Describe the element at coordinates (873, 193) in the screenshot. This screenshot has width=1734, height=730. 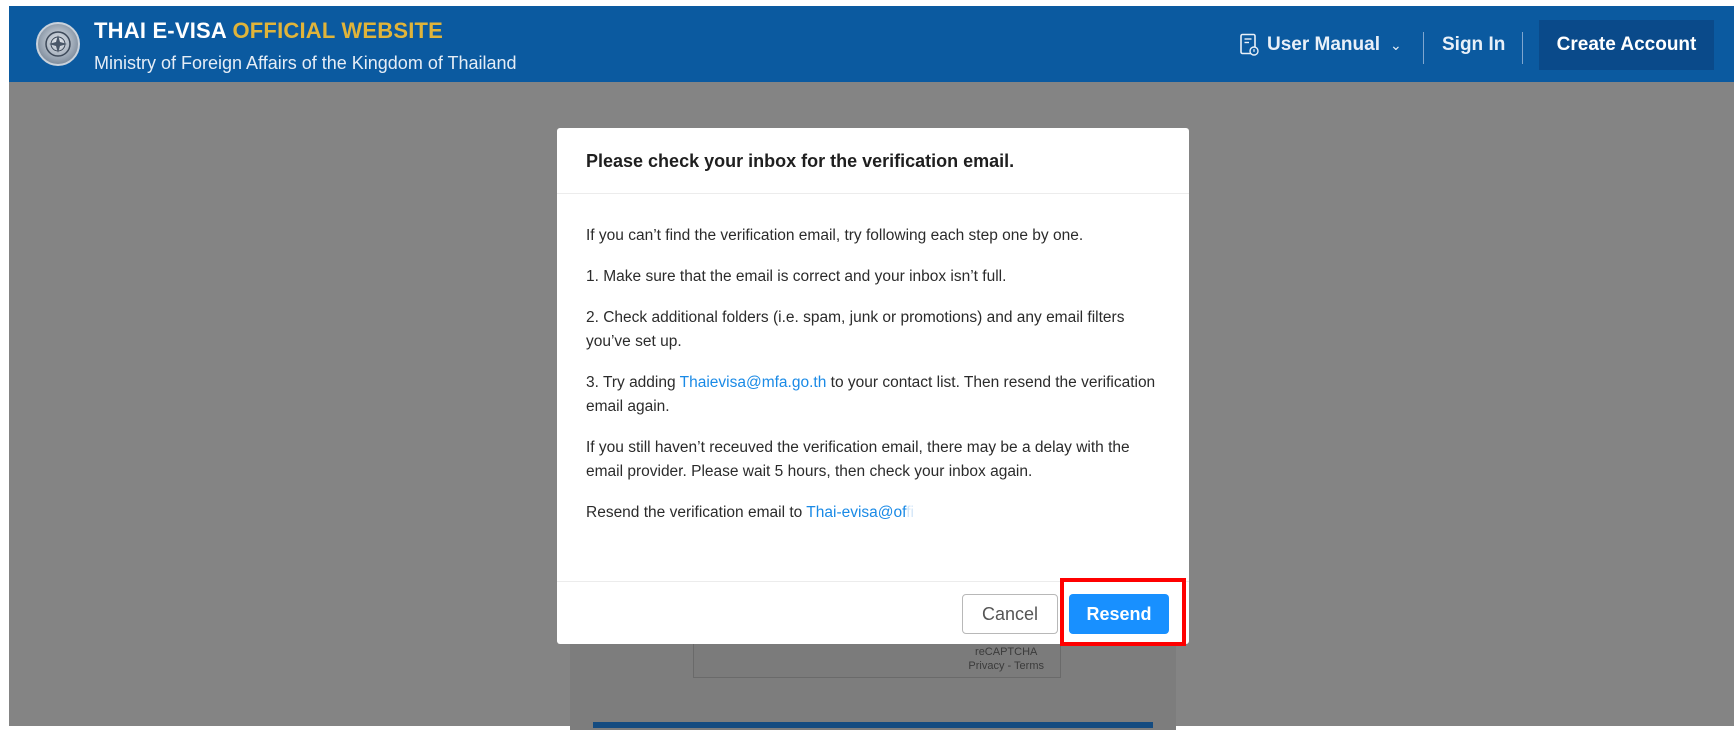
I see `dialog-header-divider` at that location.